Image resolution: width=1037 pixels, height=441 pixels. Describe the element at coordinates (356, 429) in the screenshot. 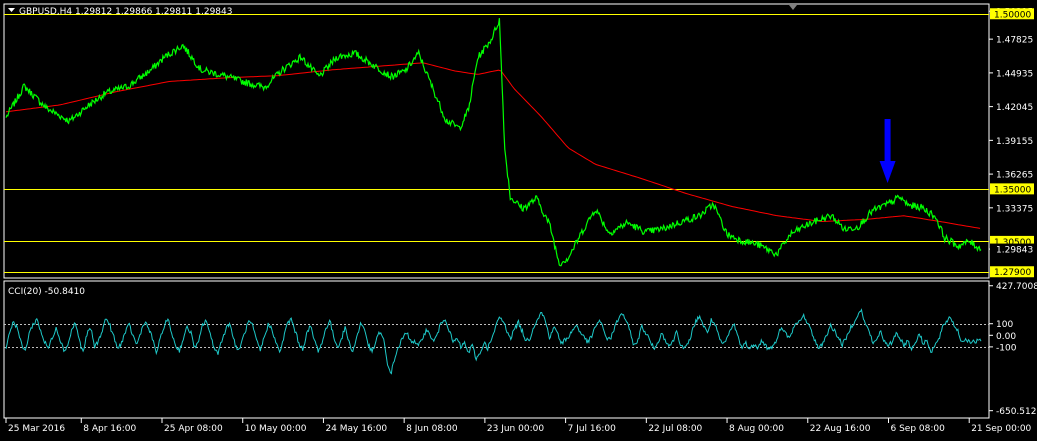

I see `time-tick-label: 24 May 16:00` at that location.